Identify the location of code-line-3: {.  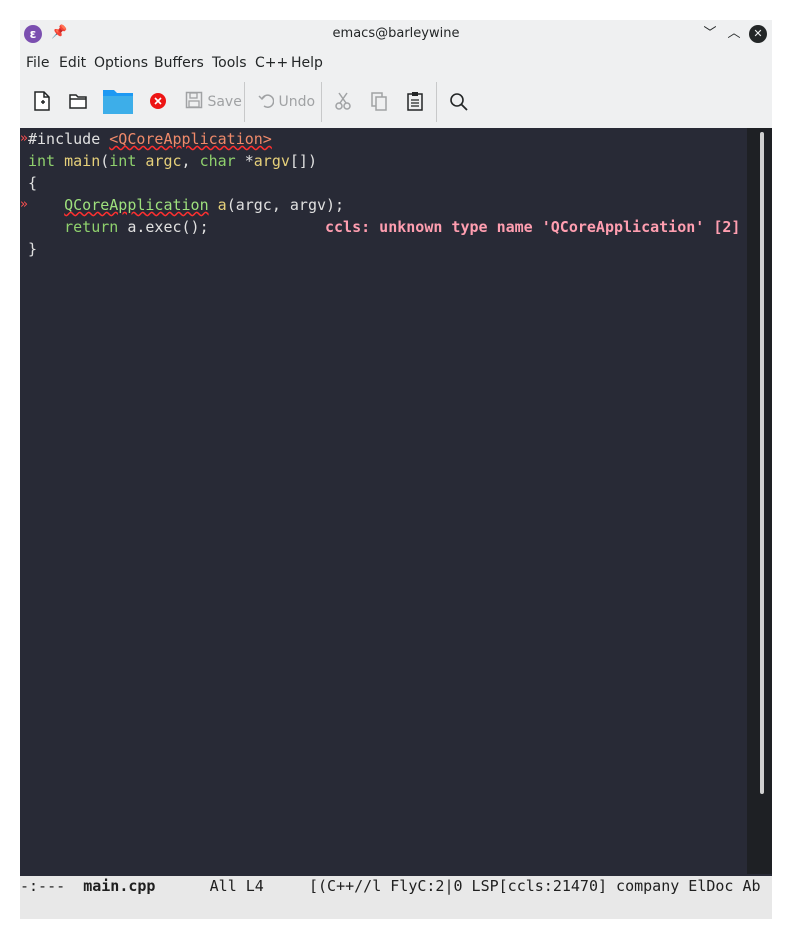
(33, 183).